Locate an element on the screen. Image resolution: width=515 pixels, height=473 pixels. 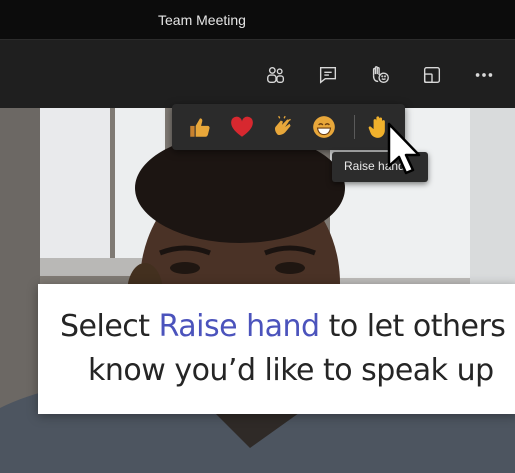
reaction-applause is located at coordinates (283, 127).